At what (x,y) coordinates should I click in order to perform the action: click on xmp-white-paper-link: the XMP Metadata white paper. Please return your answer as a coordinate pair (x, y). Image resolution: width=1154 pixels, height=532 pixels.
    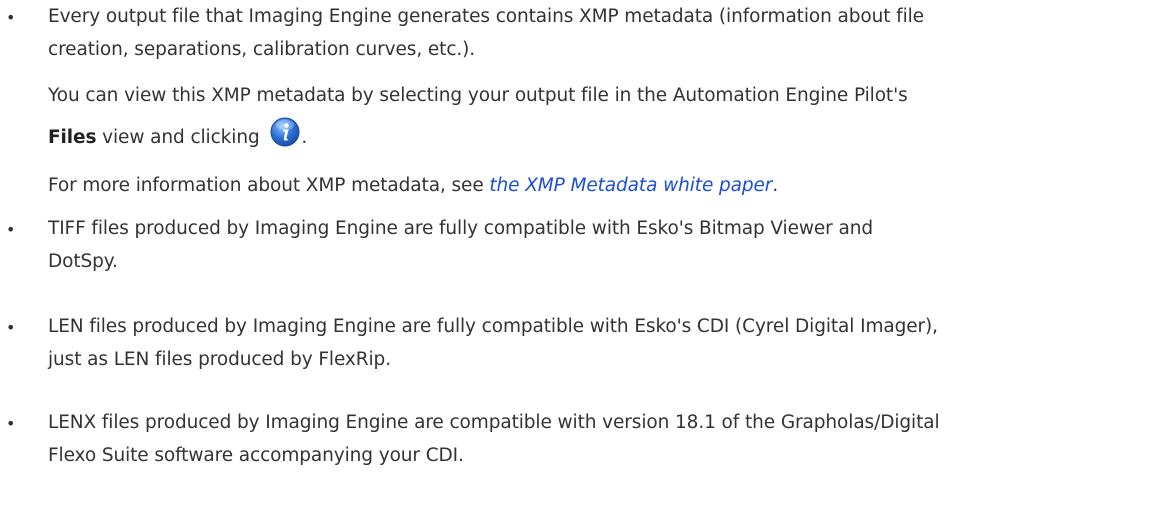
    Looking at the image, I should click on (630, 185).